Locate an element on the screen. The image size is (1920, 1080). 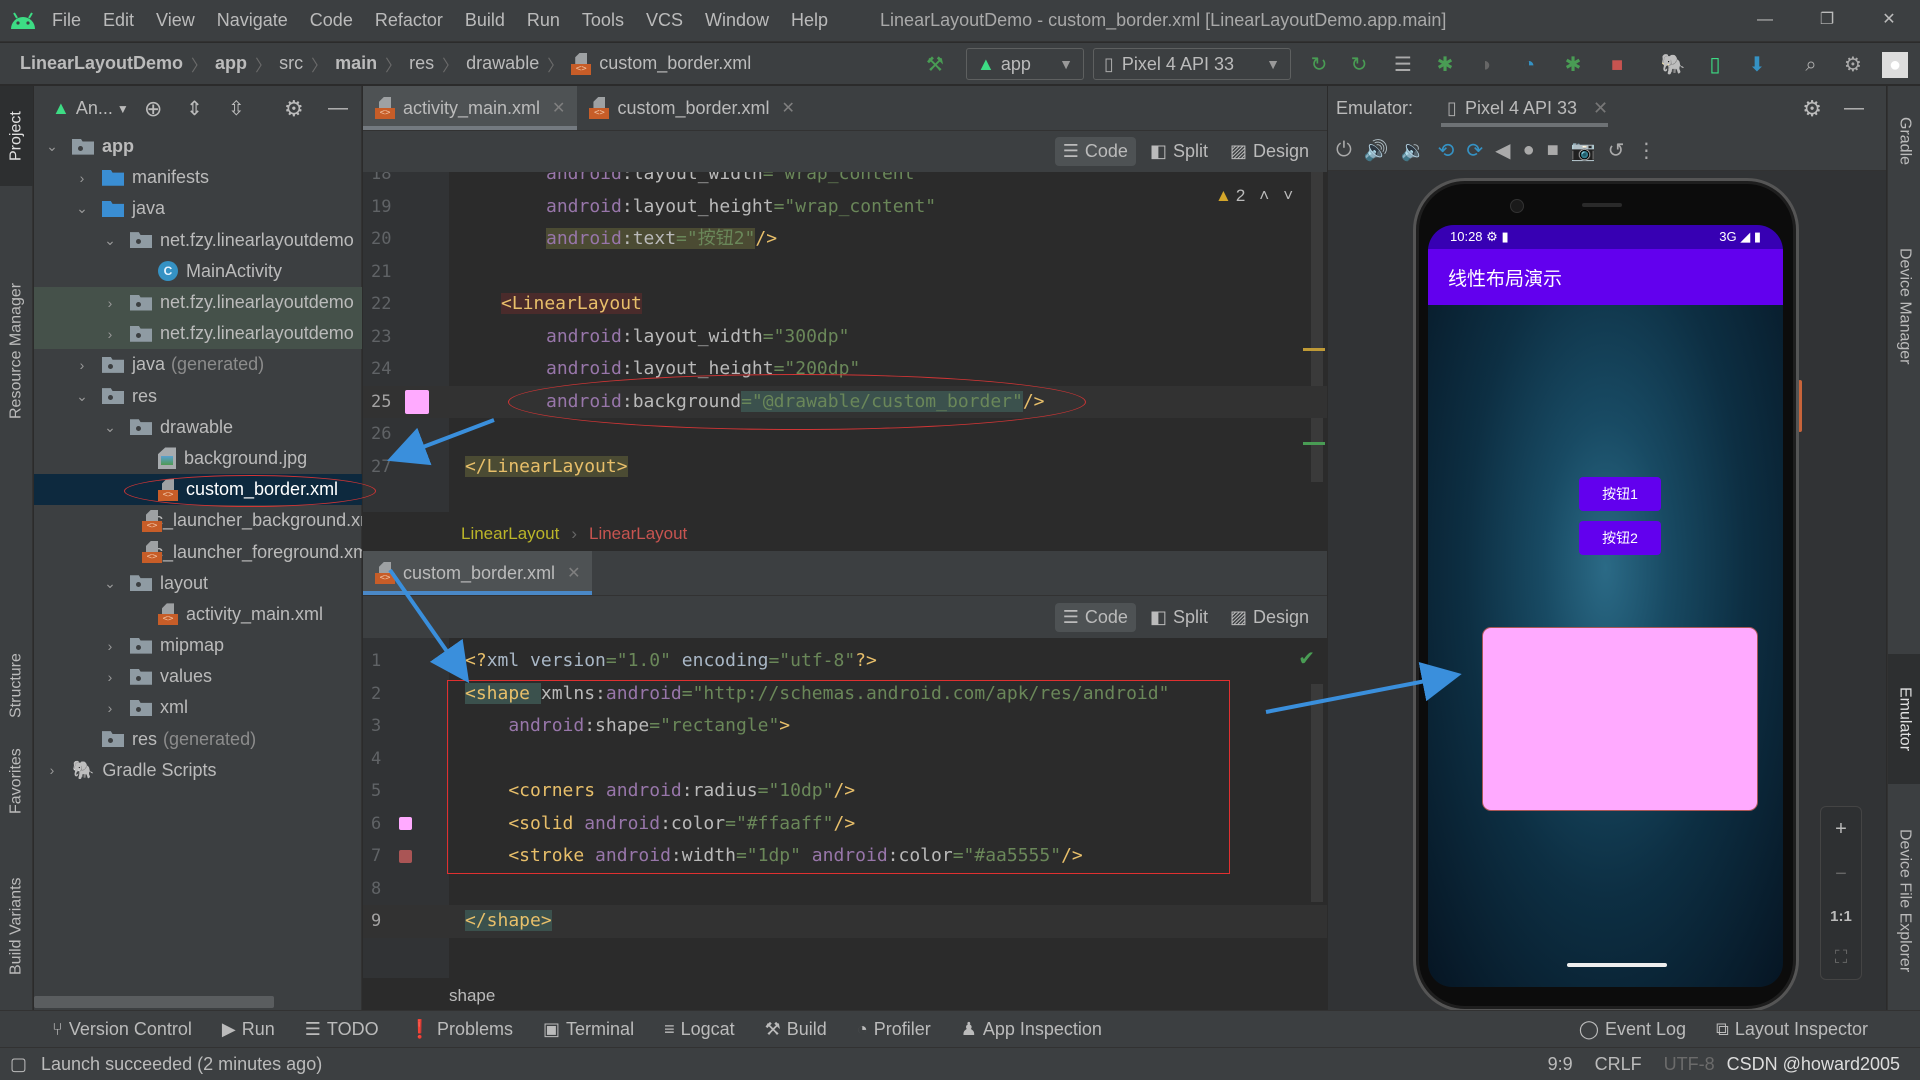
apply-changes-icon: ↻ is located at coordinates (1359, 65).